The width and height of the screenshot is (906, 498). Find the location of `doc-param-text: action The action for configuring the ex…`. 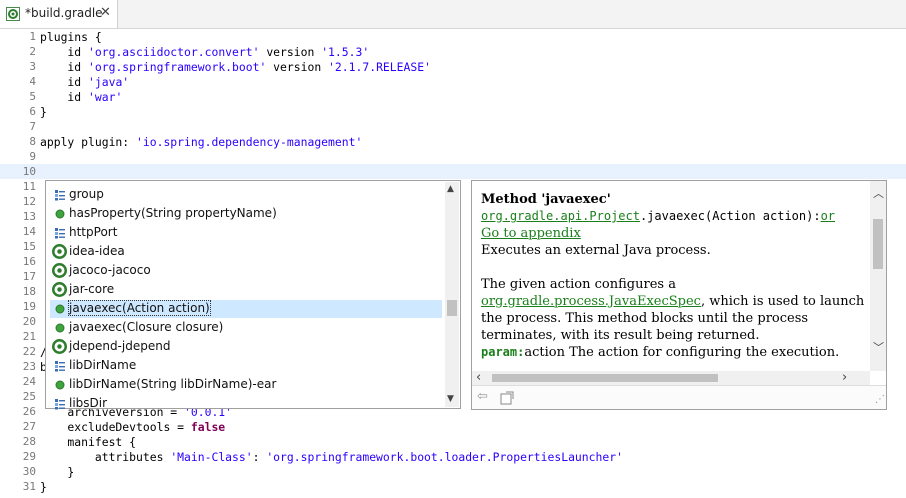

doc-param-text: action The action for configuring the ex… is located at coordinates (682, 352).